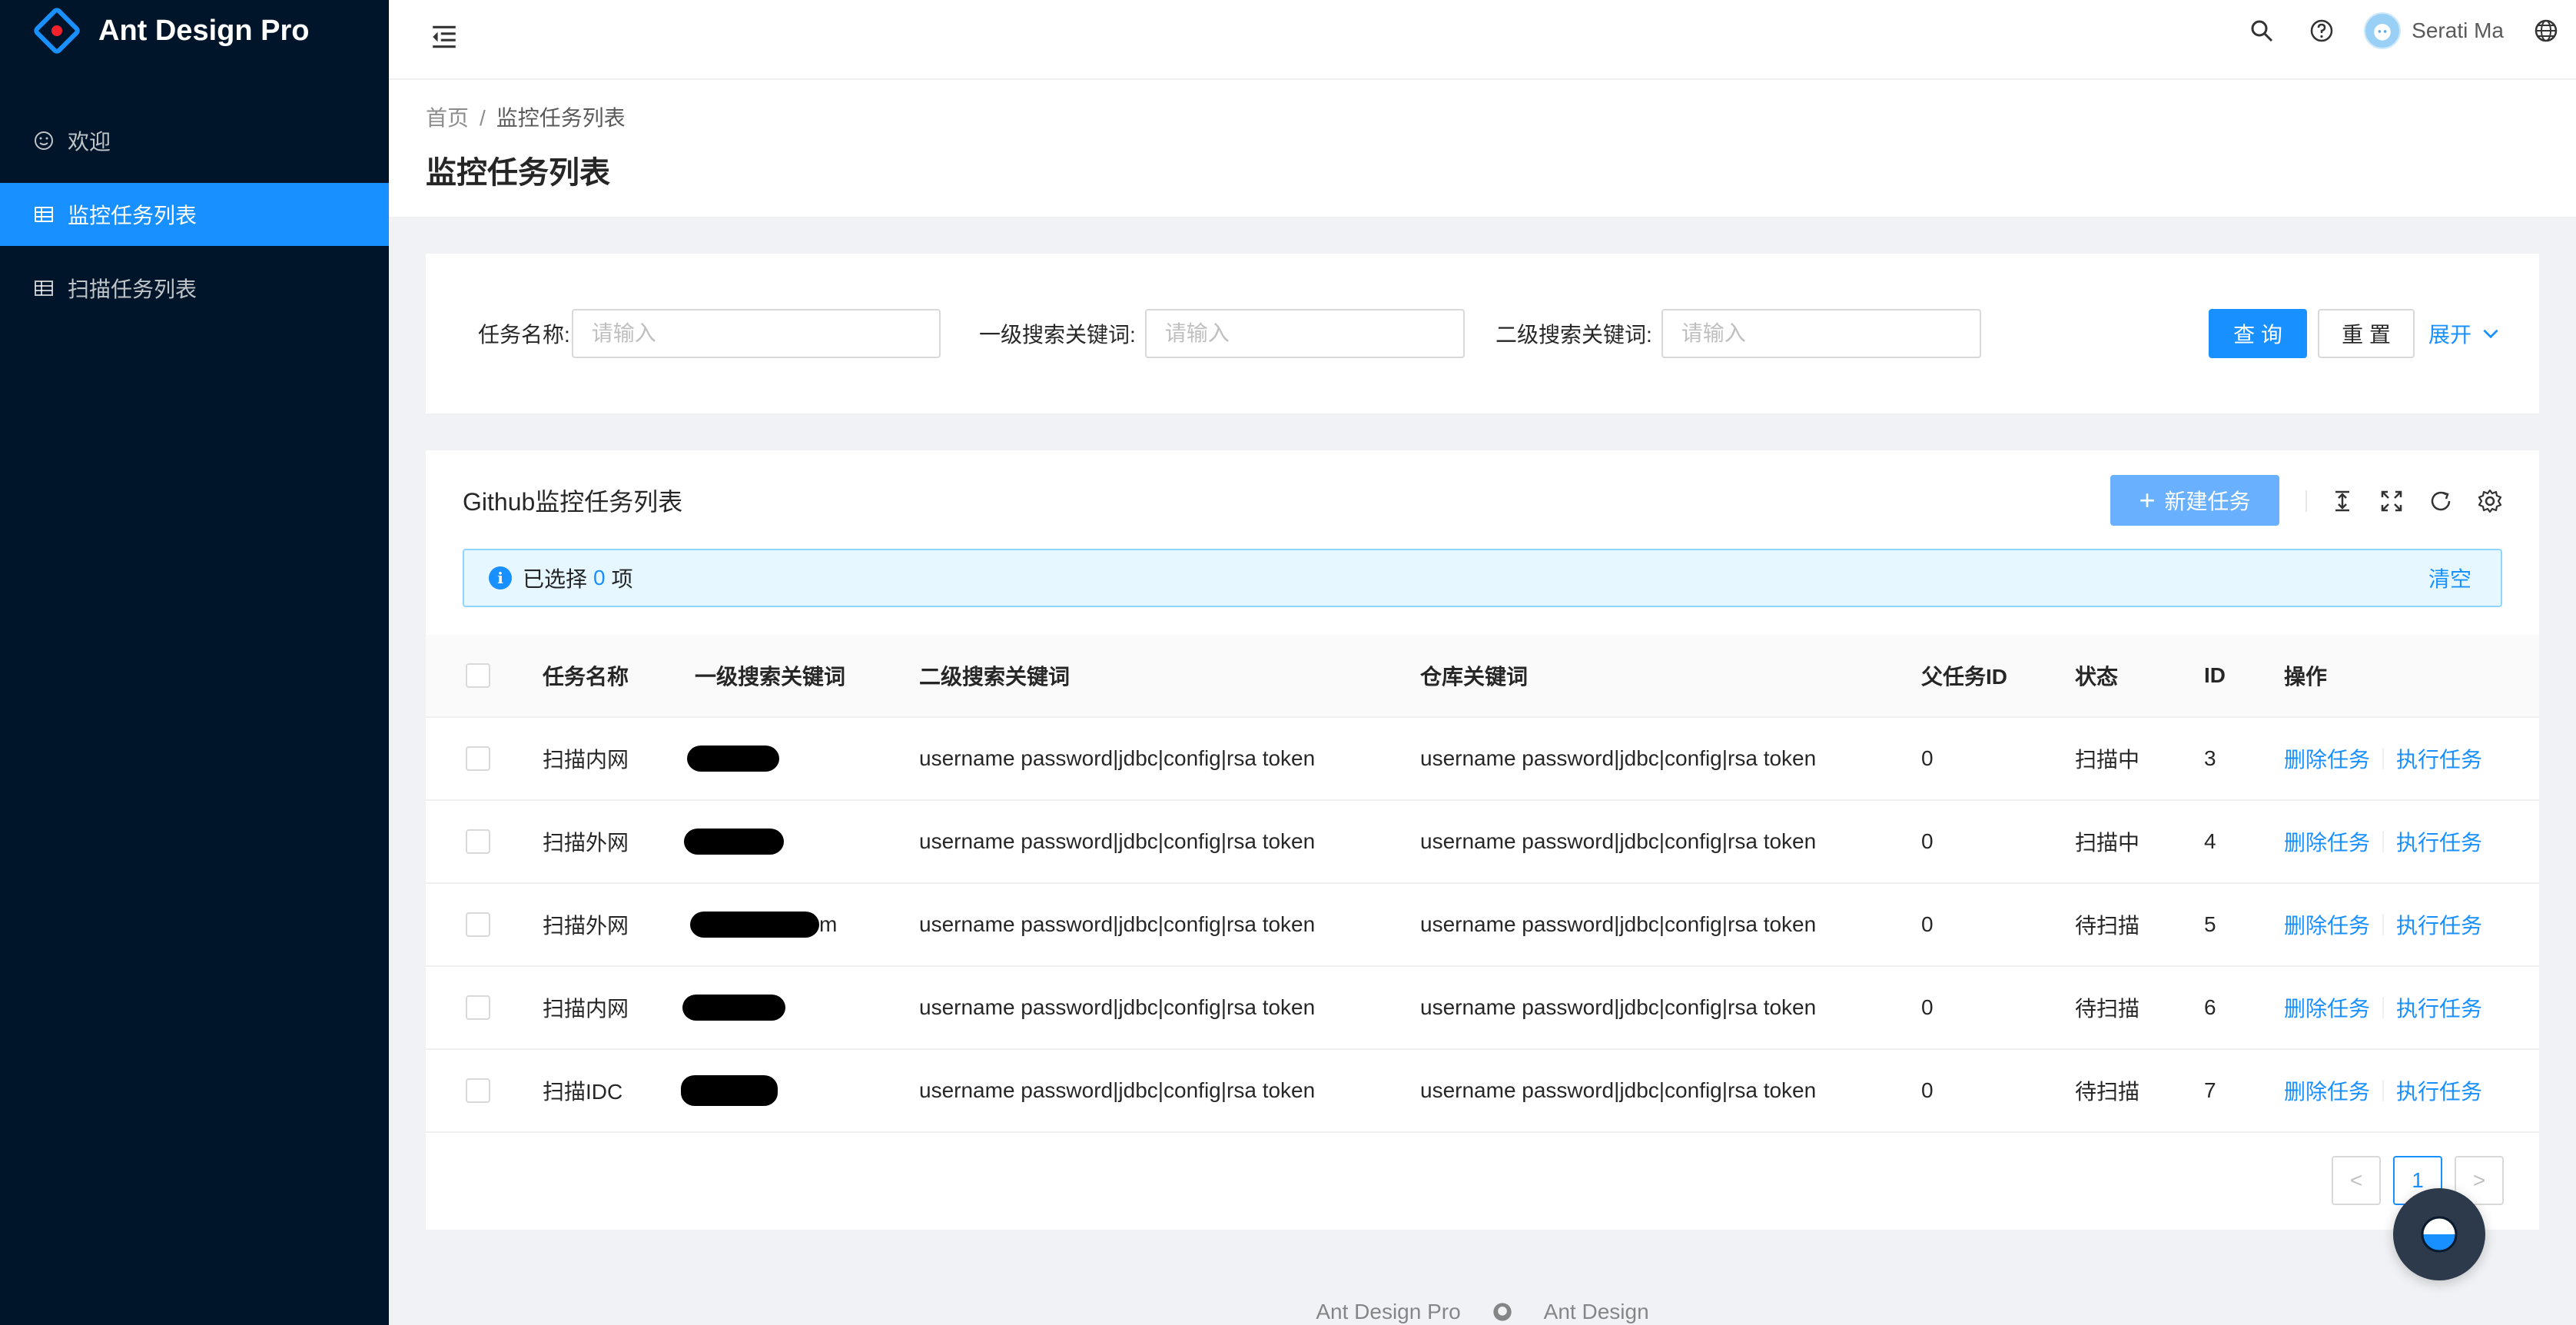  I want to click on pagination-prev: <, so click(2356, 1180).